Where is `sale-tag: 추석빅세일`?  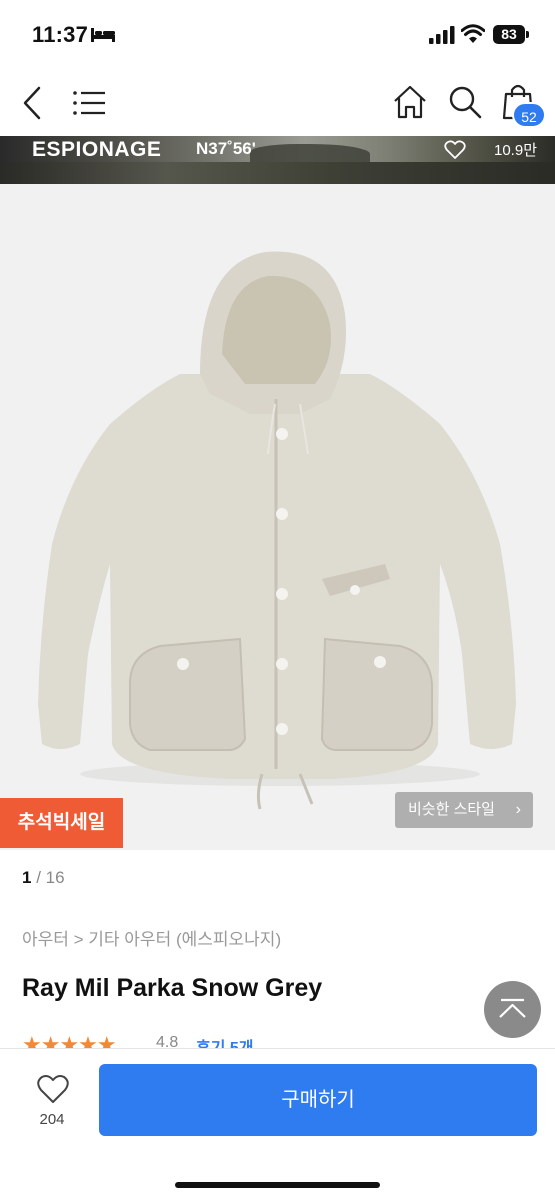
sale-tag: 추석빅세일 is located at coordinates (61, 823).